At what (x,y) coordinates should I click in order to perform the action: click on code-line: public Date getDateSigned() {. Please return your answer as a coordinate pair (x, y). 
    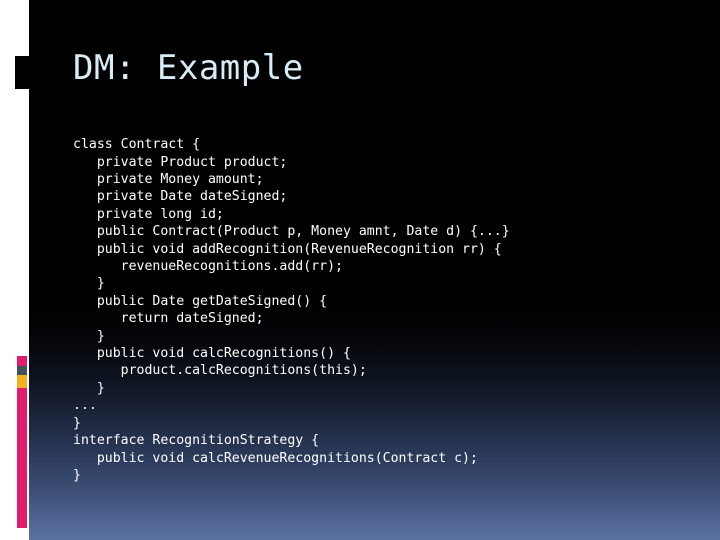
    Looking at the image, I should click on (200, 301).